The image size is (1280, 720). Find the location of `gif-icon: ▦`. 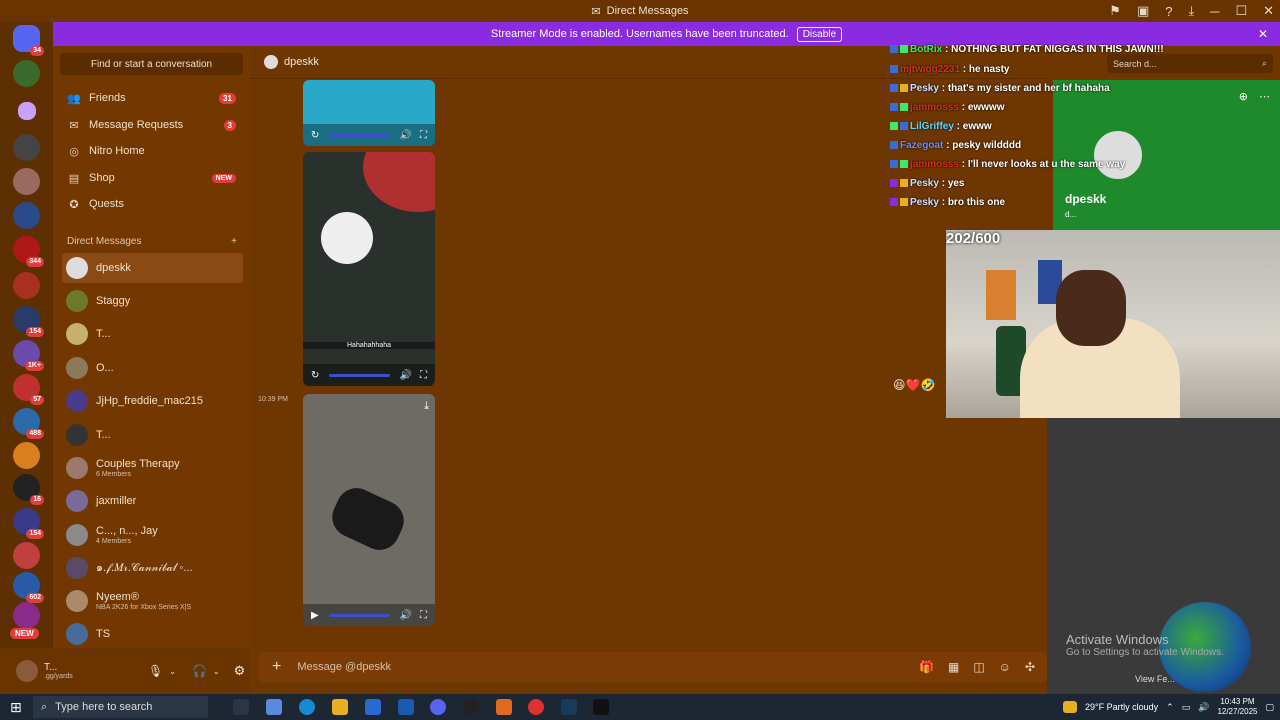

gif-icon: ▦ is located at coordinates (953, 667).